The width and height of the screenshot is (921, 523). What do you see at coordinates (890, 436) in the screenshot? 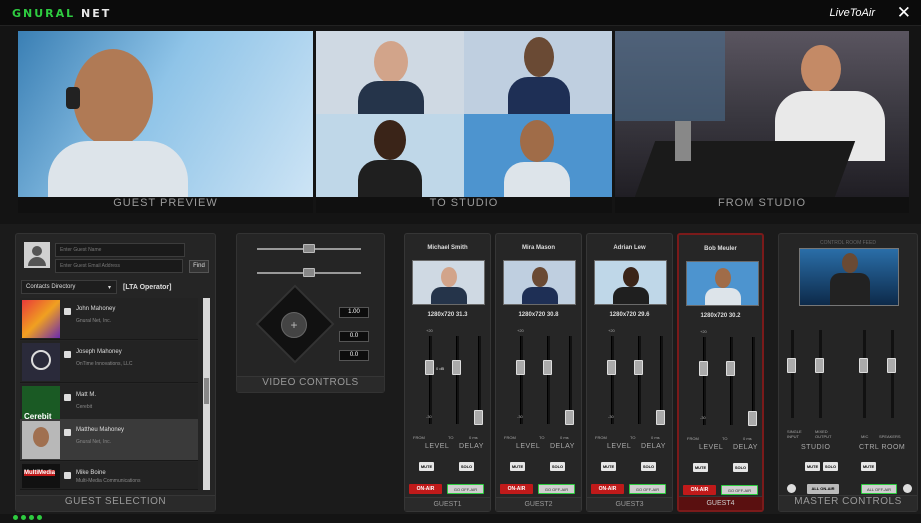
I see `speakers-label: SPEAKERS` at bounding box center [890, 436].